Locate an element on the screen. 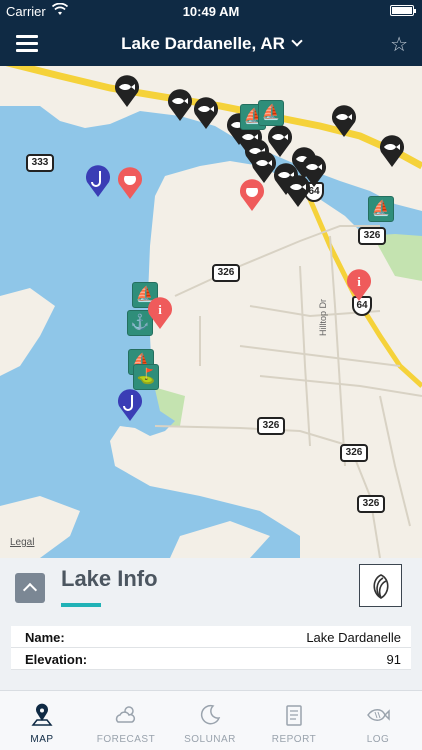 Image resolution: width=422 pixels, height=750 pixels. info-row-name: Name: Lake Dardanelle is located at coordinates (211, 637).